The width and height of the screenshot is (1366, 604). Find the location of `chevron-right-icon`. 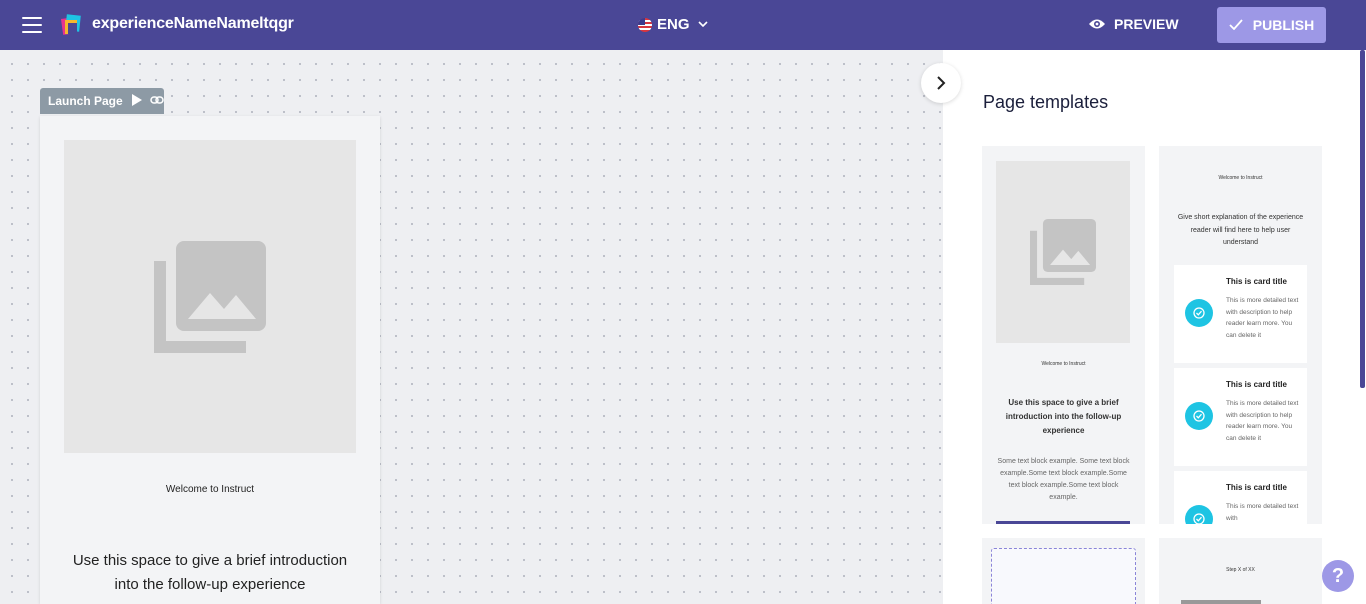

chevron-right-icon is located at coordinates (941, 83).